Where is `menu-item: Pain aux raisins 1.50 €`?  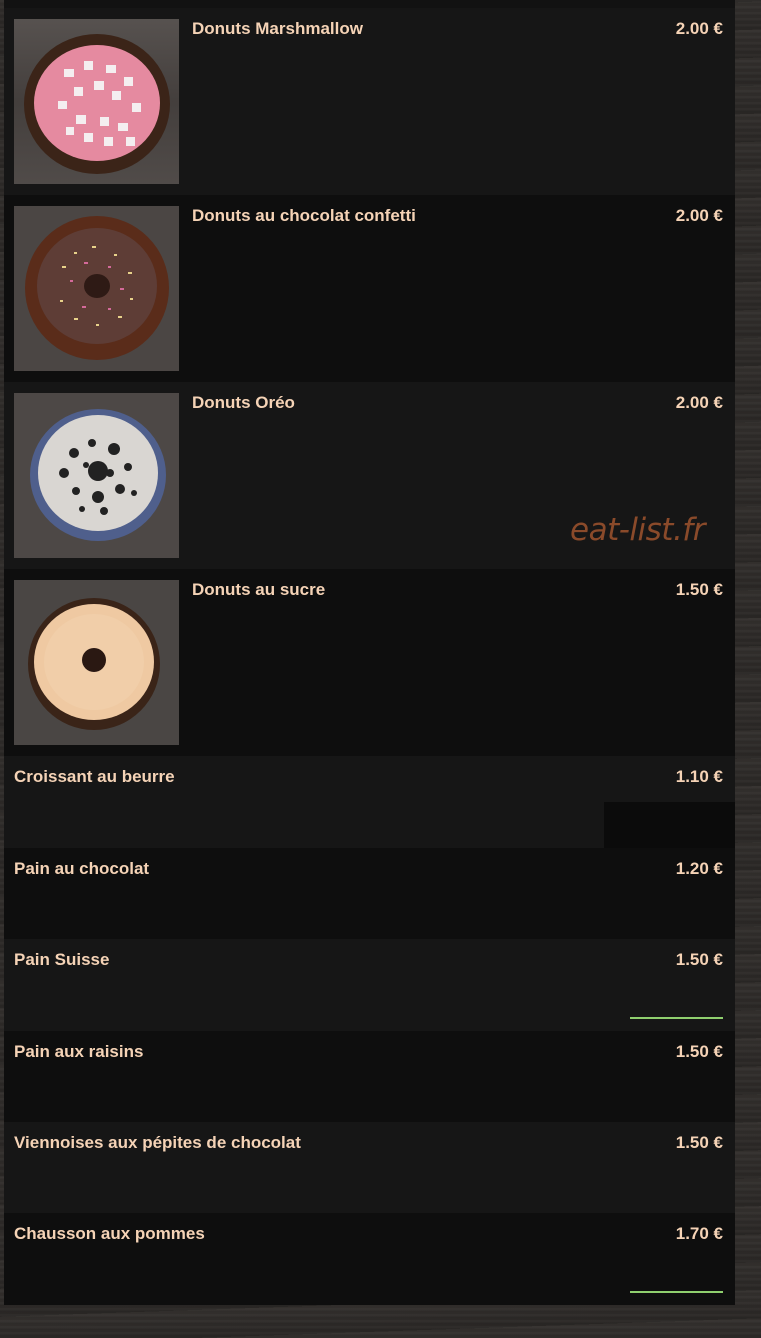
menu-item: Pain aux raisins 1.50 € is located at coordinates (369, 1076).